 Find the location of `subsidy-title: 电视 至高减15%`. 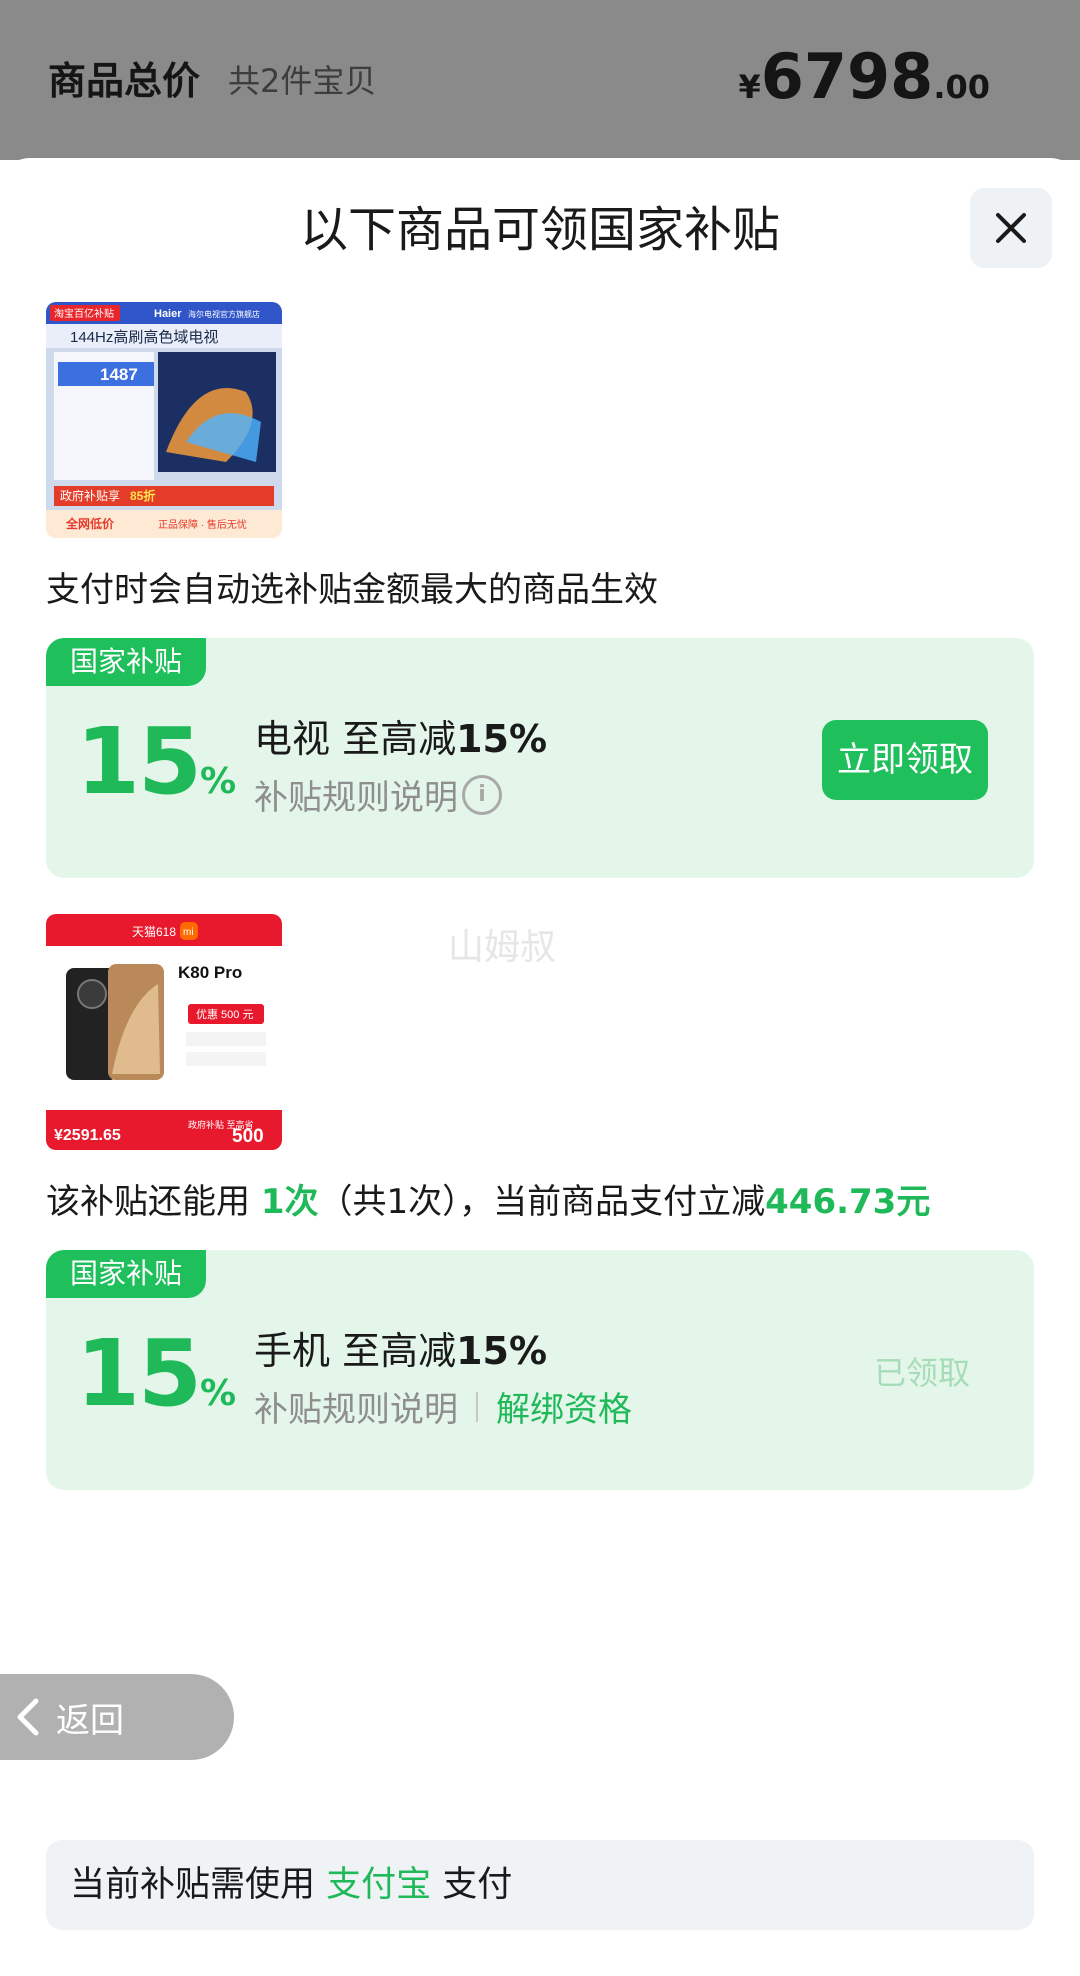

subsidy-title: 电视 至高减15% is located at coordinates (400, 735).